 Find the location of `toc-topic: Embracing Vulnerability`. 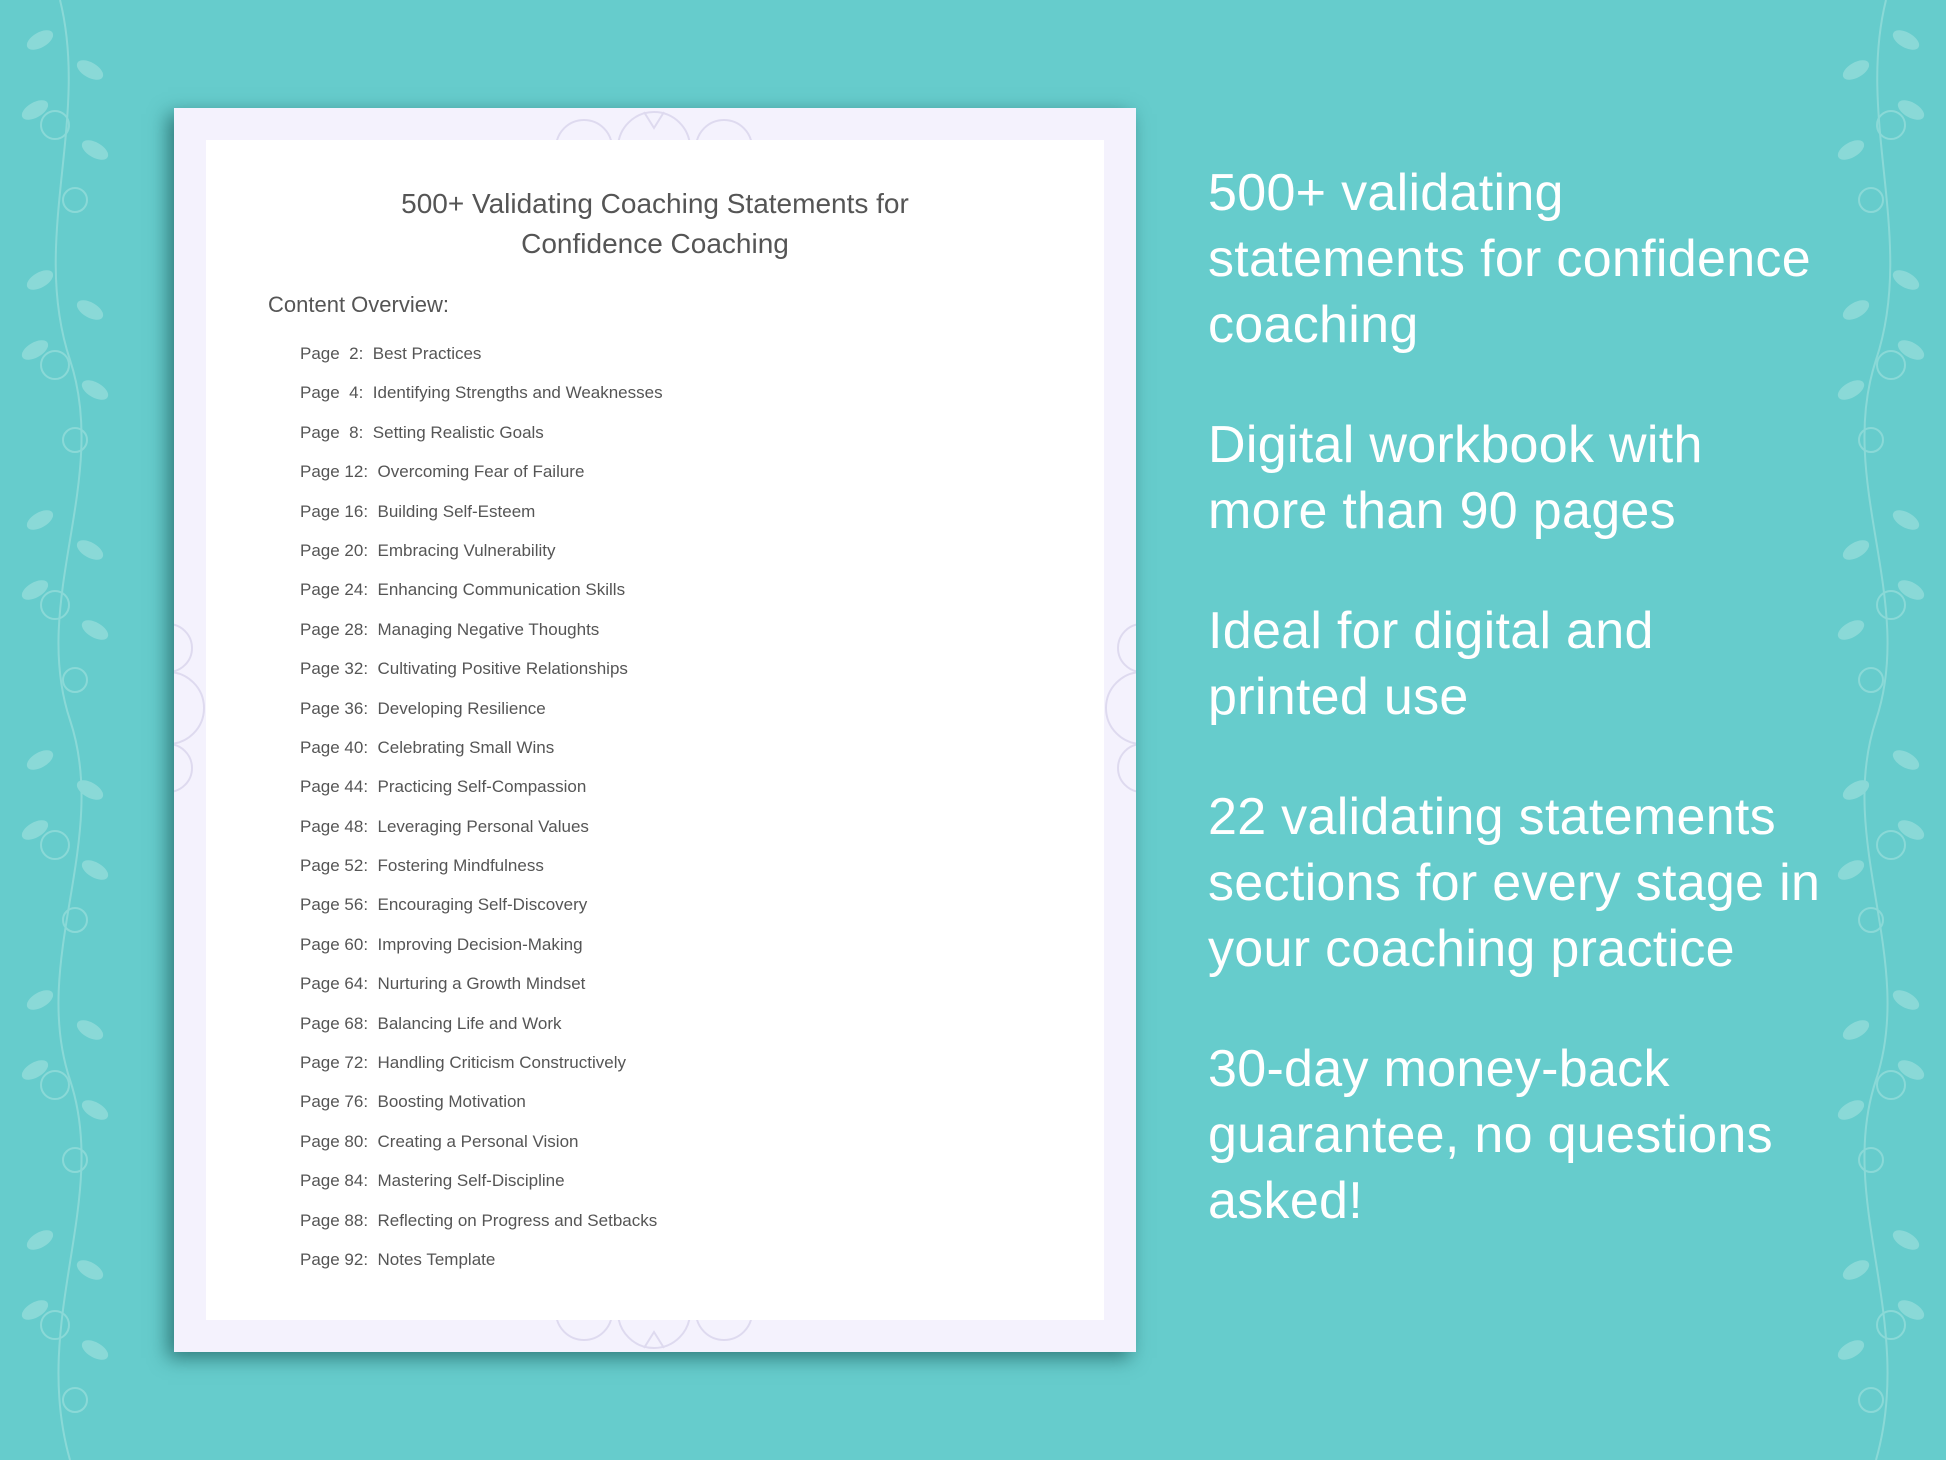

toc-topic: Embracing Vulnerability is located at coordinates (466, 550).